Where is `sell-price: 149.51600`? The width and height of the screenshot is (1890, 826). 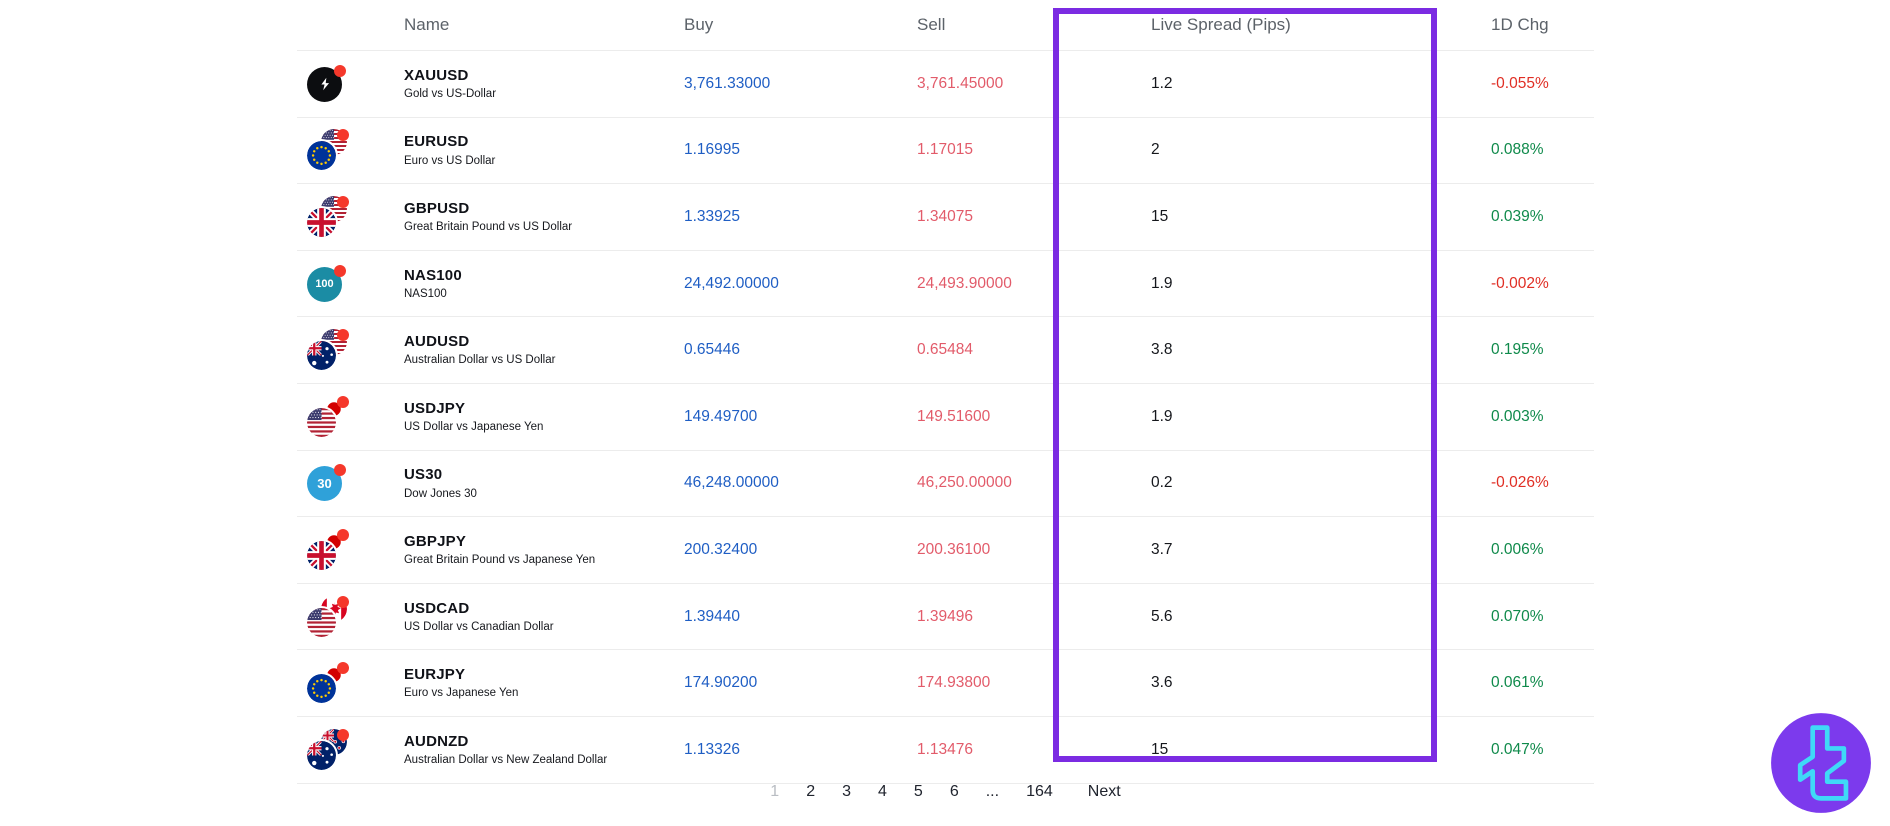 sell-price: 149.51600 is located at coordinates (1034, 417).